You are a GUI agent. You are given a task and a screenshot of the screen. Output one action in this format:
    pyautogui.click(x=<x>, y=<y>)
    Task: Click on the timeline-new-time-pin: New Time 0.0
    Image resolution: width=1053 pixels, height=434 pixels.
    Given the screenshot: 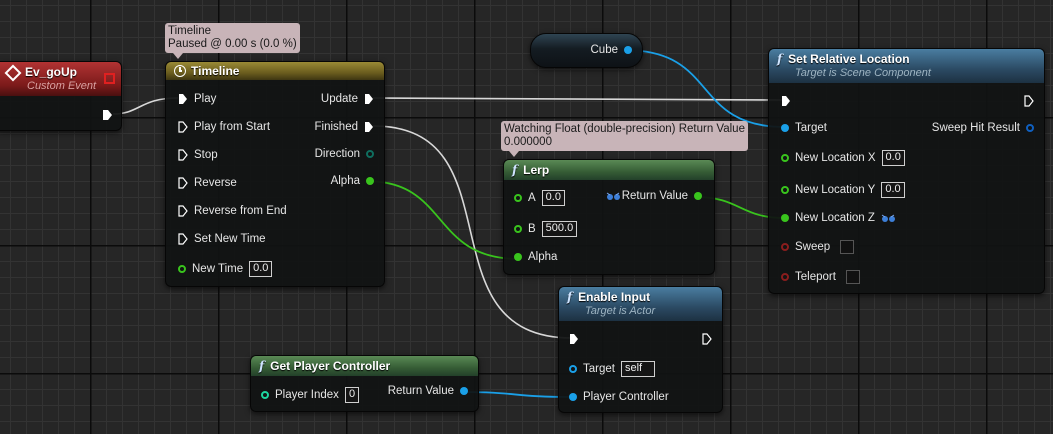 What is the action you would take?
    pyautogui.click(x=225, y=269)
    